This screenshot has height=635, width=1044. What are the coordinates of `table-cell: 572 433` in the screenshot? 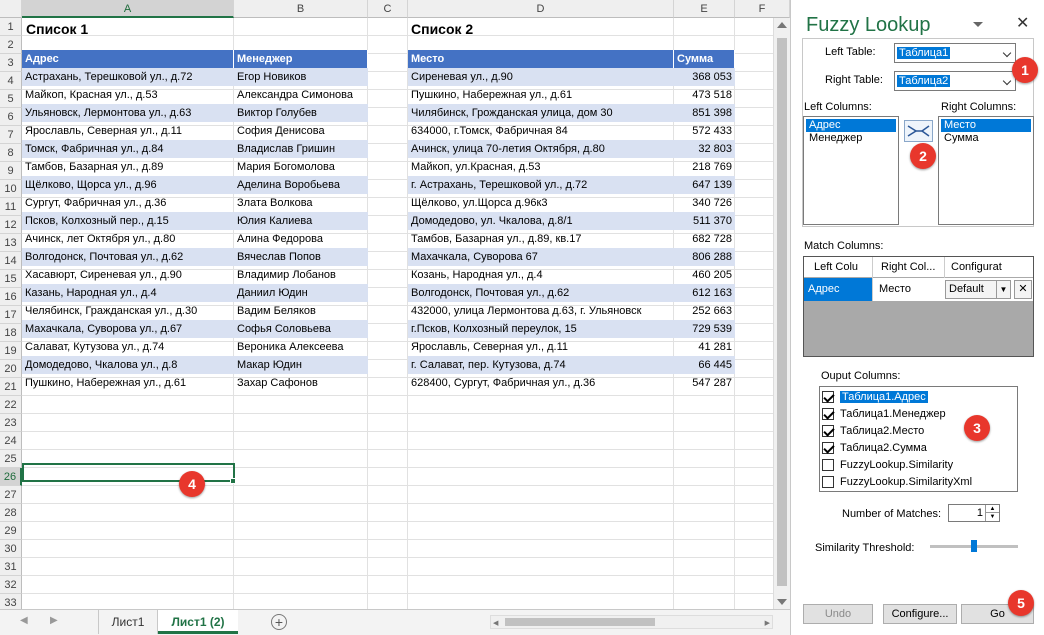 It's located at (704, 131).